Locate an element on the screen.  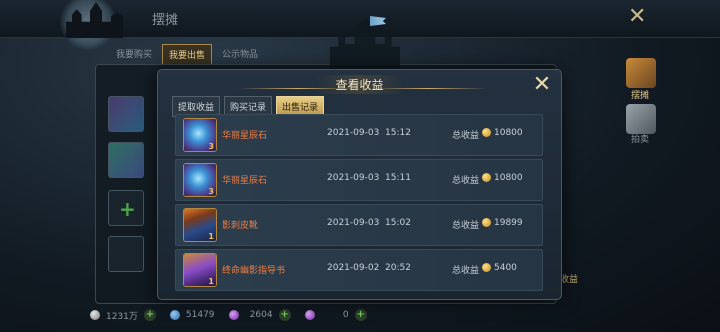
boots-icon: 1 is located at coordinates (200, 225).